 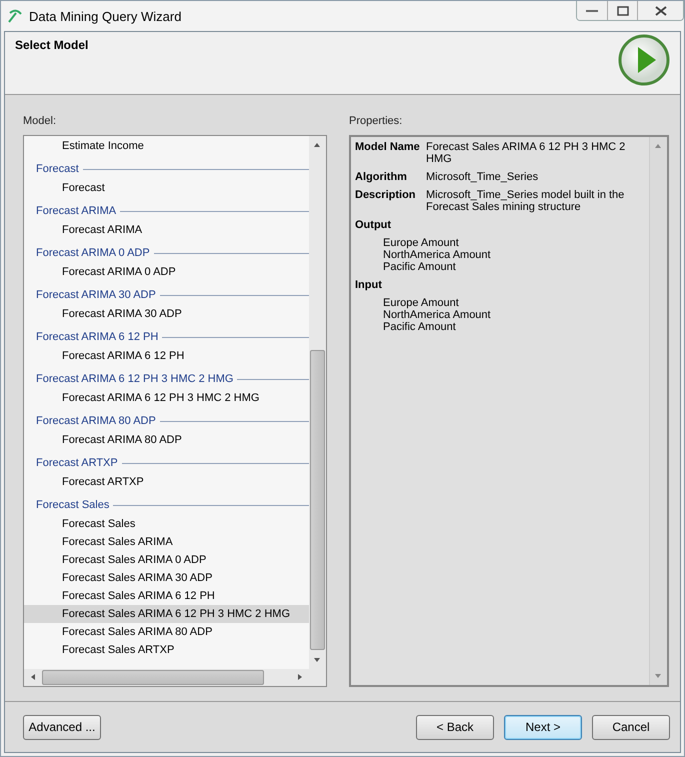 I want to click on wizard-button: Cancel, so click(x=631, y=727).